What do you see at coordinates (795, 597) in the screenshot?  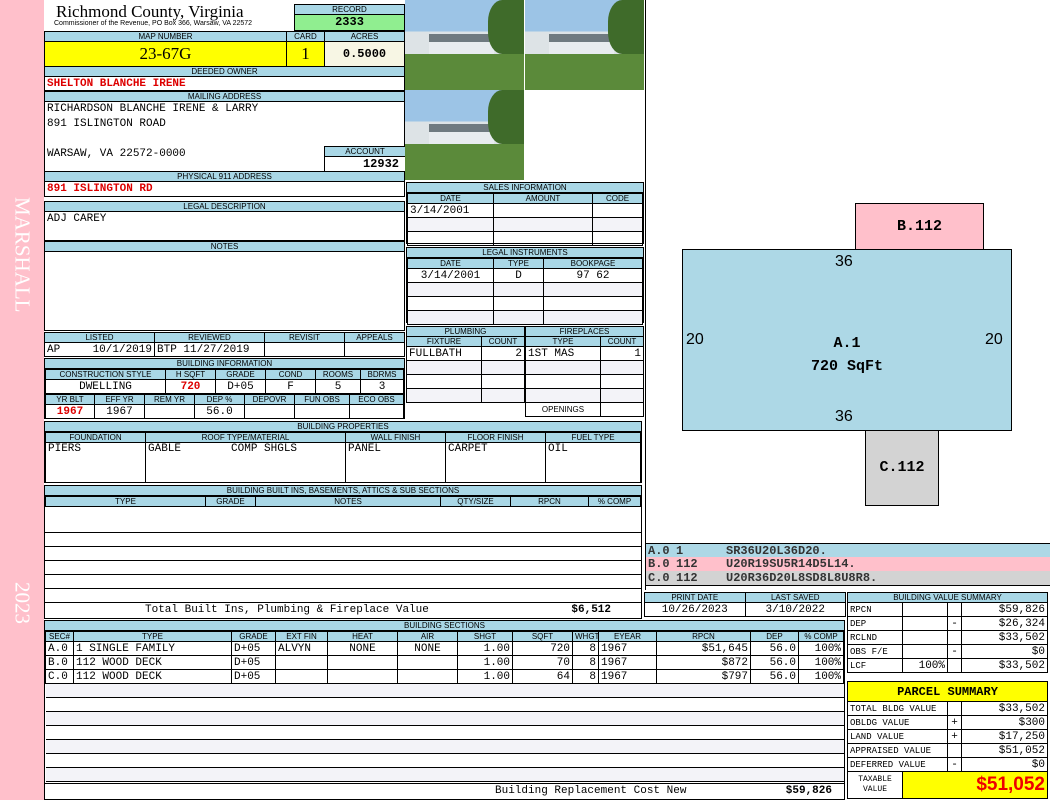 I see `last-saved-label: LAST SAVED` at bounding box center [795, 597].